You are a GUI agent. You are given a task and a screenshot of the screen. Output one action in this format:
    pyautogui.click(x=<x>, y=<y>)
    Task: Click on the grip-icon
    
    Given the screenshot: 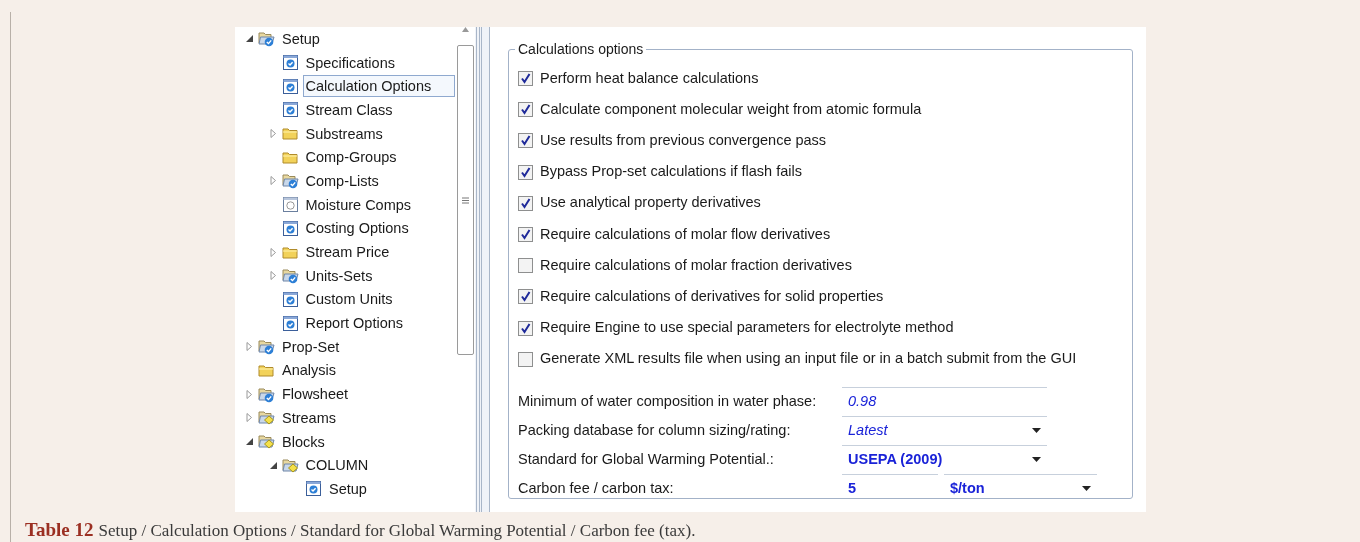 What is the action you would take?
    pyautogui.click(x=465, y=200)
    